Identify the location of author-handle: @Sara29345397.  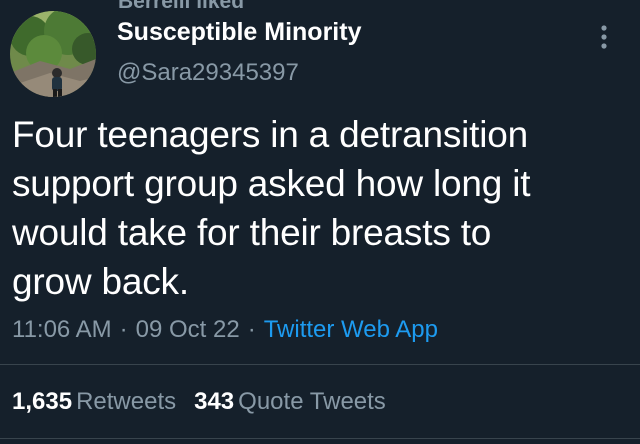
(208, 73).